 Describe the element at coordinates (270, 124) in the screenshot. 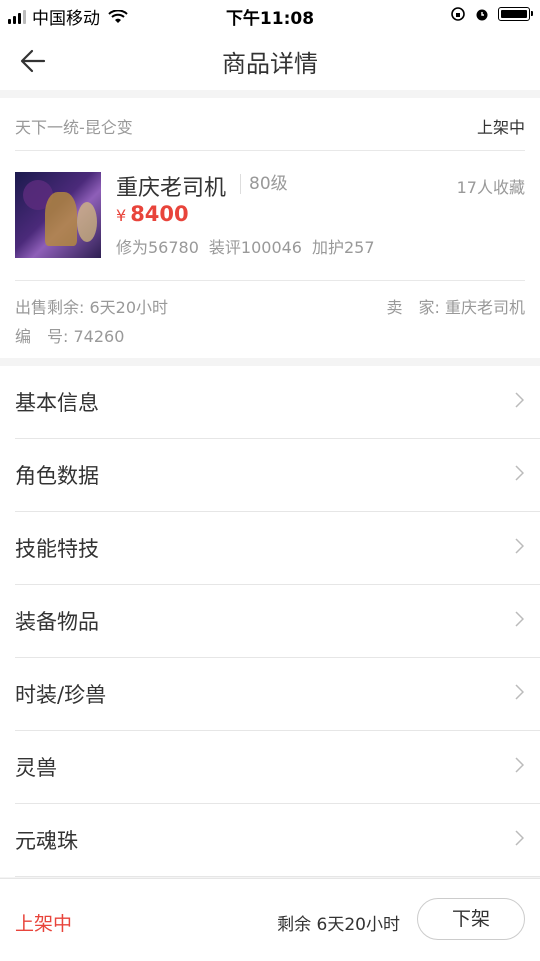

I see `product-card-header: 天下一统-昆仑变 上架中` at that location.